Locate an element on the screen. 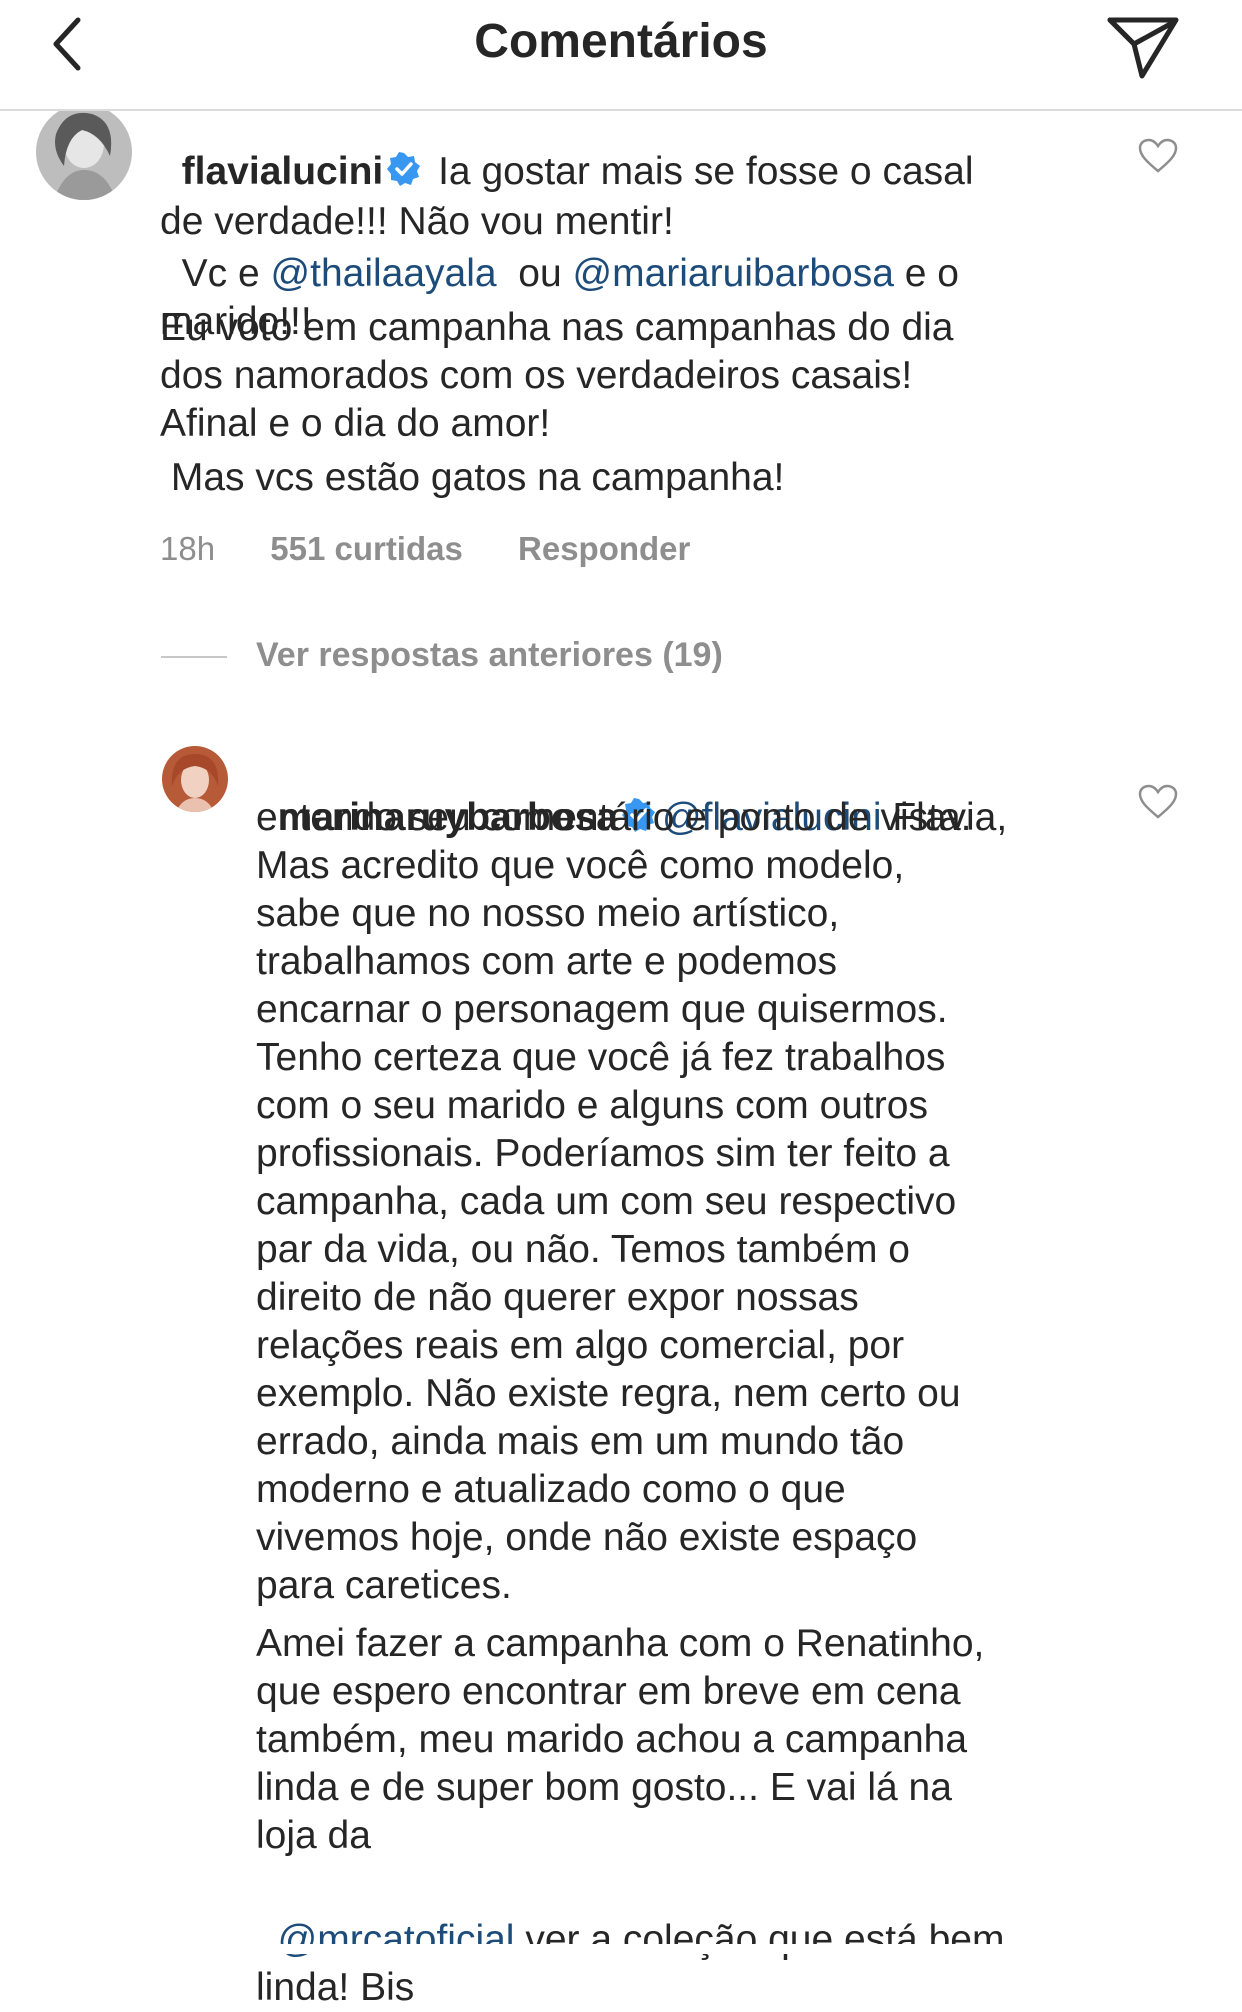 Image resolution: width=1242 pixels, height=2012 pixels. send-direct-icon is located at coordinates (1143, 48).